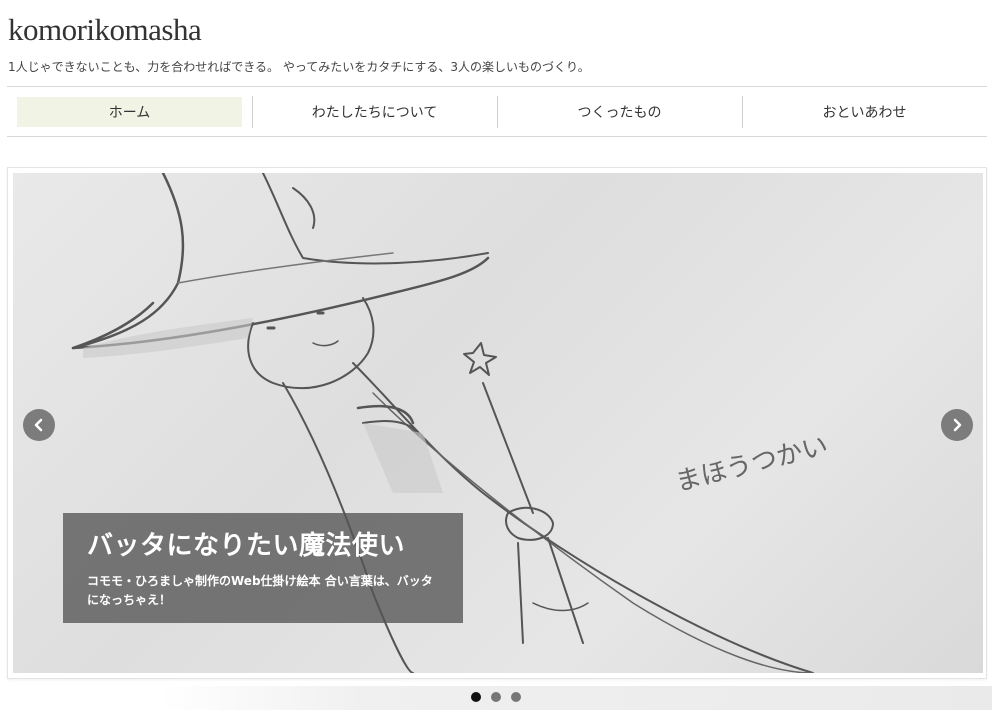  I want to click on nav-item-label: わたしたちについて, so click(374, 112).